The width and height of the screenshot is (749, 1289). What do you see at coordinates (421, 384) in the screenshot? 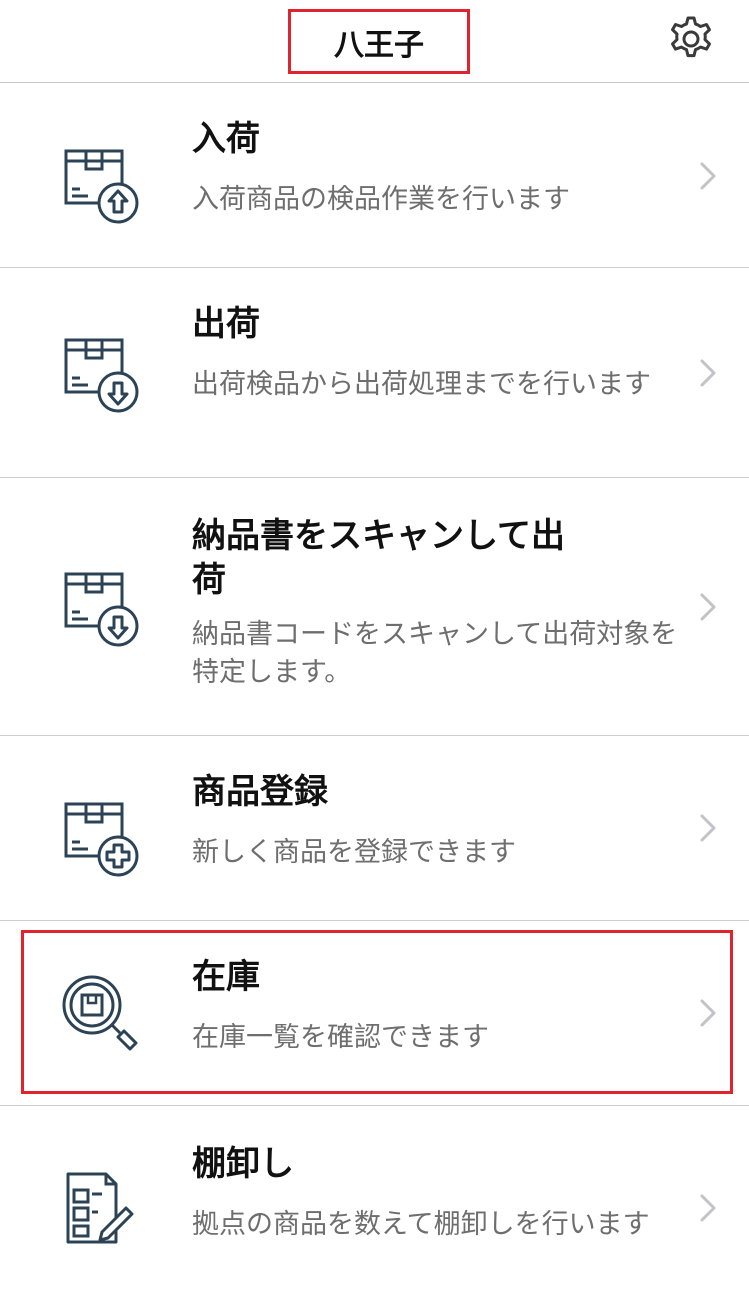
I see `menu-item-description: 出荷検品から出荷処理までを行います` at bounding box center [421, 384].